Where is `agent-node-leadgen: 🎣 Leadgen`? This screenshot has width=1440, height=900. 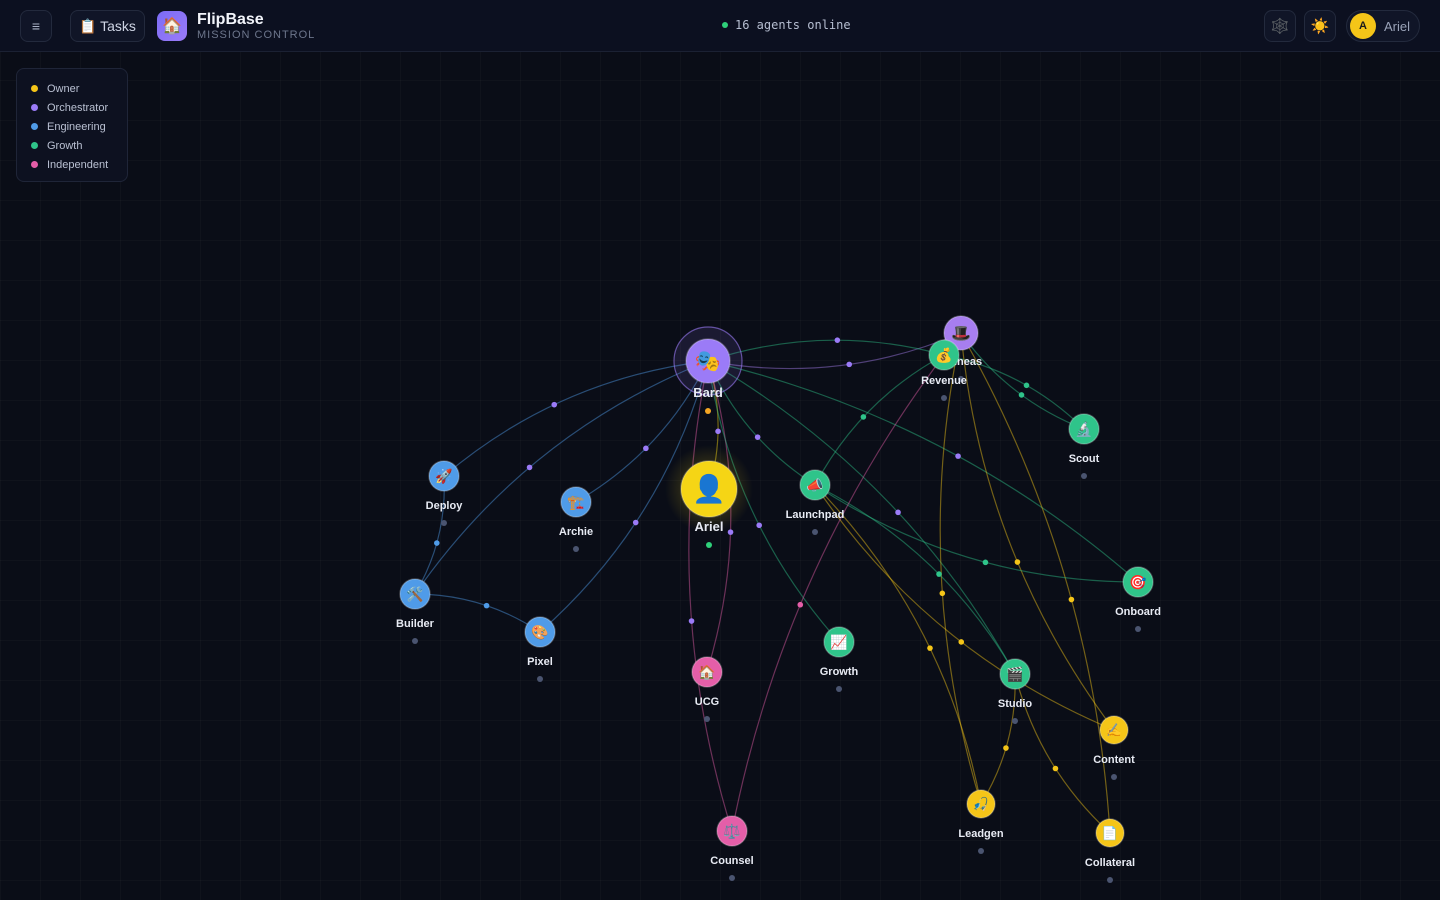
agent-node-leadgen: 🎣 Leadgen is located at coordinates (981, 821).